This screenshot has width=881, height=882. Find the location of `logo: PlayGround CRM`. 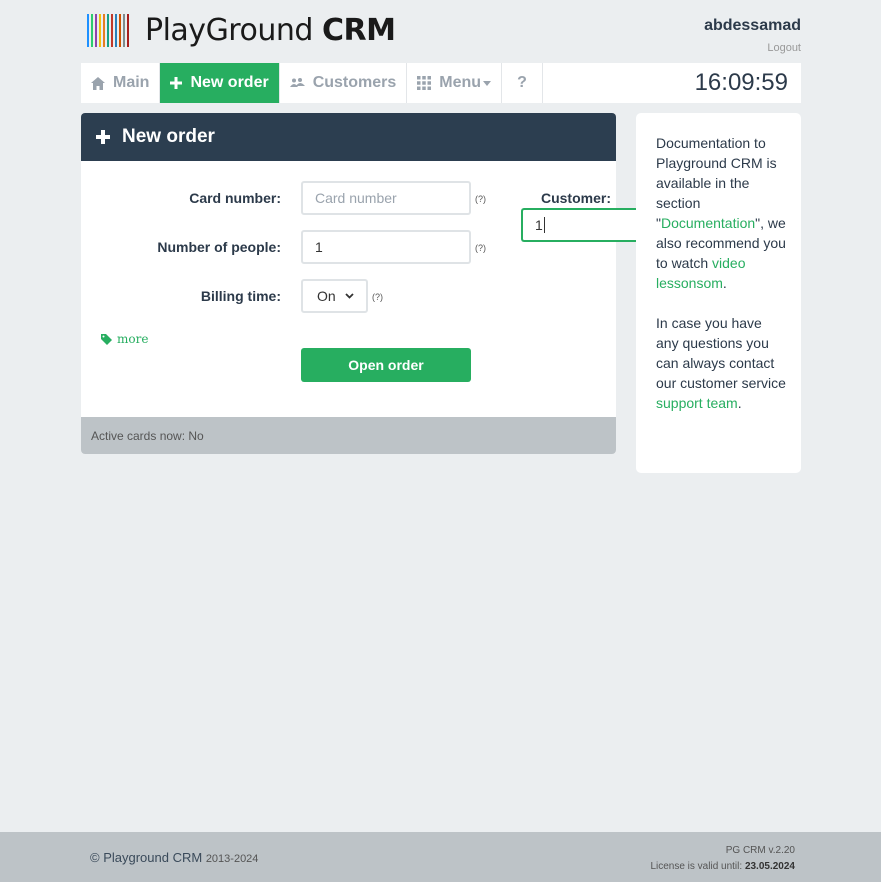

logo: PlayGround CRM is located at coordinates (241, 30).